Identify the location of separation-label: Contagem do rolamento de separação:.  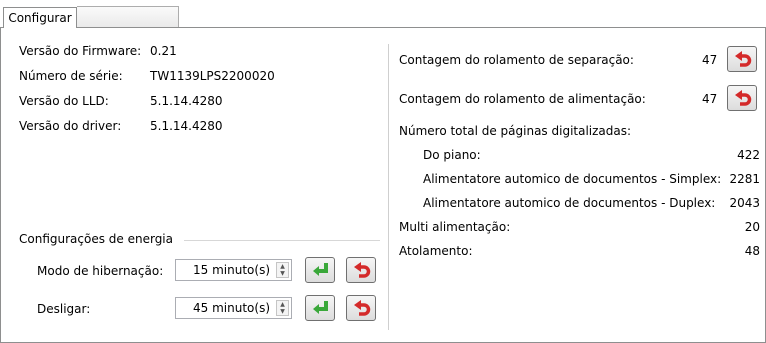
(516, 60).